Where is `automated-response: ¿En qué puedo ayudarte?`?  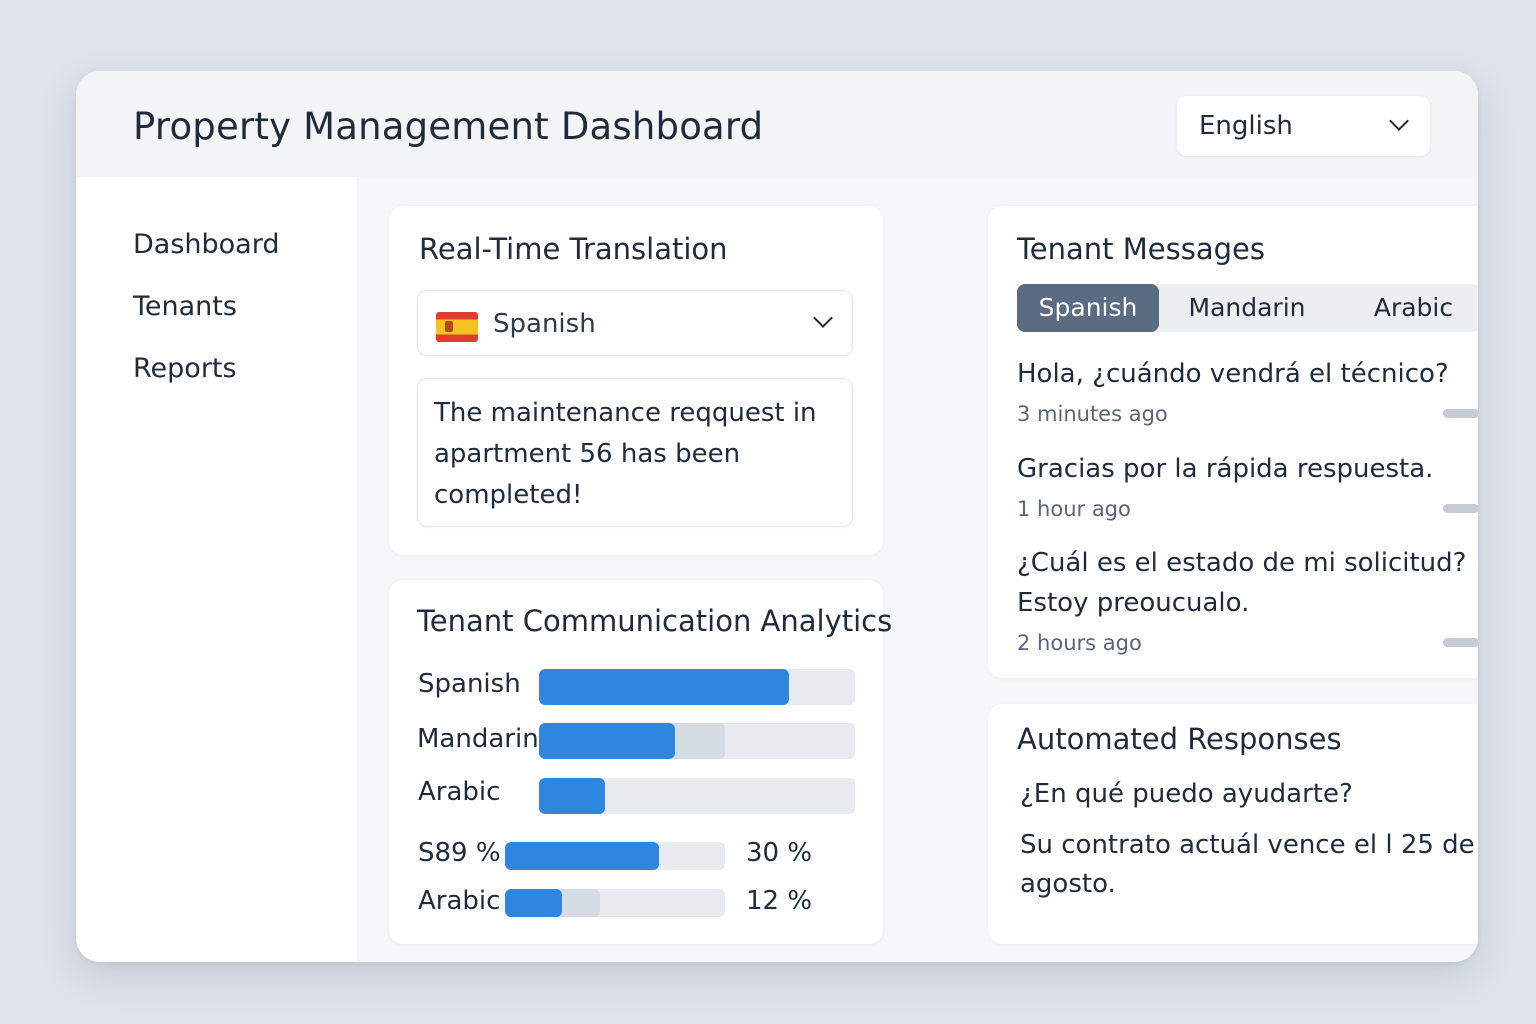
automated-response: ¿En qué puedo ayudarte? is located at coordinates (1249, 794).